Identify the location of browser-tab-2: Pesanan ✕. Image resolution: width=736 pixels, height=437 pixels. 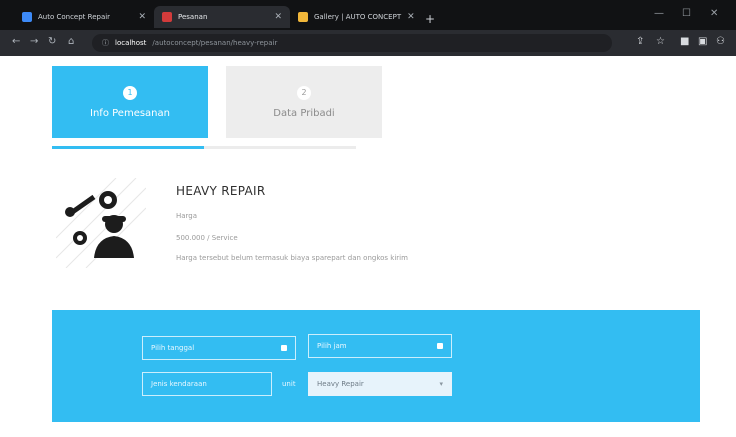
(222, 17).